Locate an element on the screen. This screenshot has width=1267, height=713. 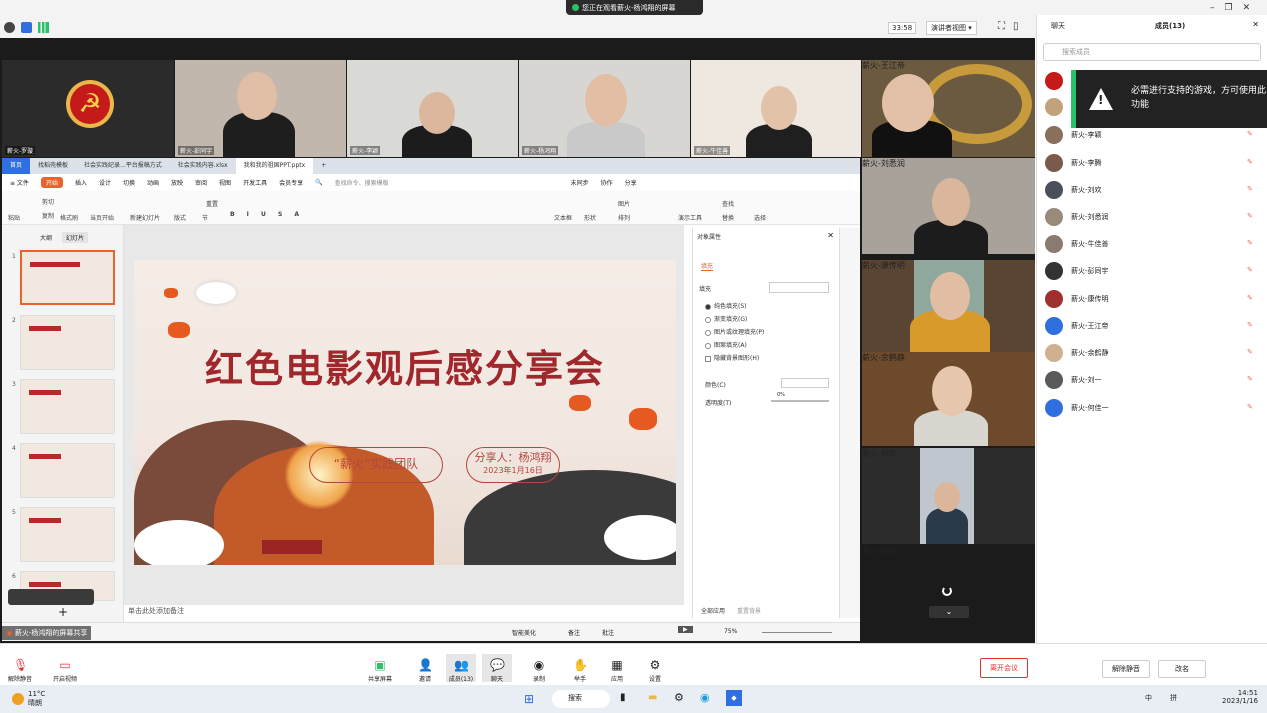
paste-button: 粘贴 is located at coordinates (14, 217).